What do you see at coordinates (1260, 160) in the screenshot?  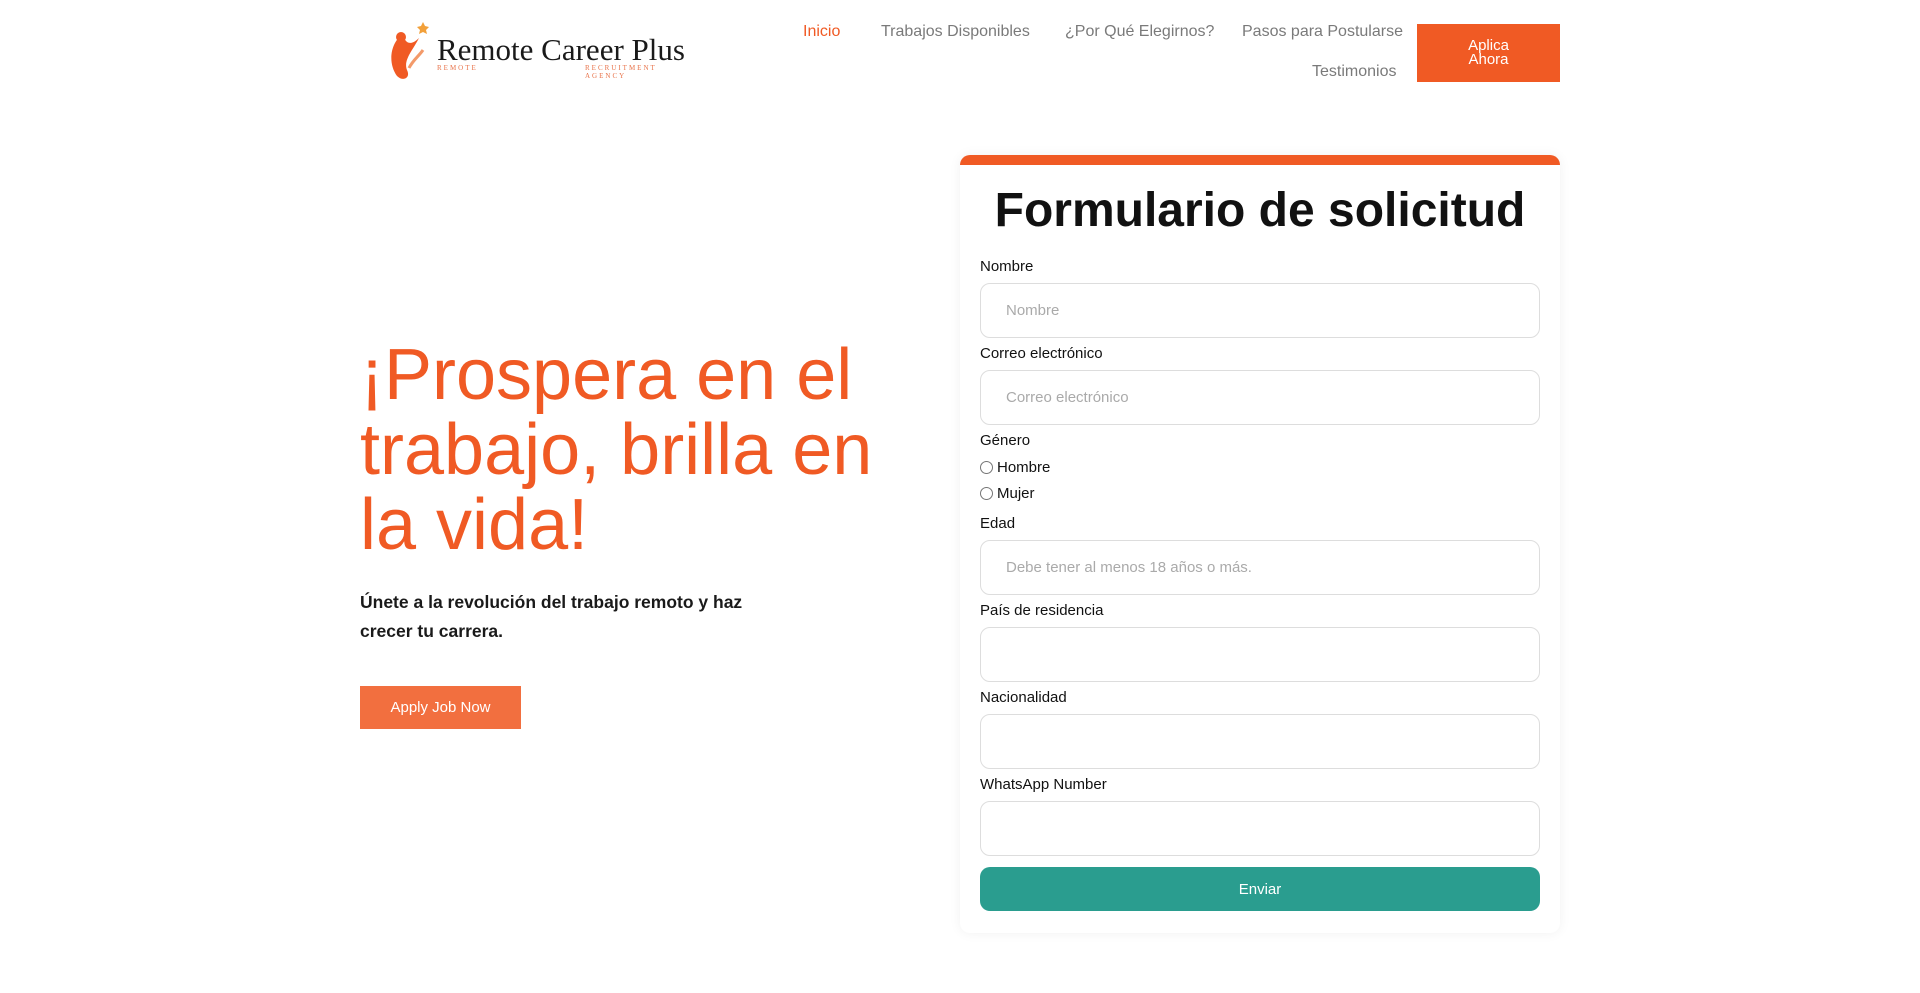 I see `form-accent-bar` at bounding box center [1260, 160].